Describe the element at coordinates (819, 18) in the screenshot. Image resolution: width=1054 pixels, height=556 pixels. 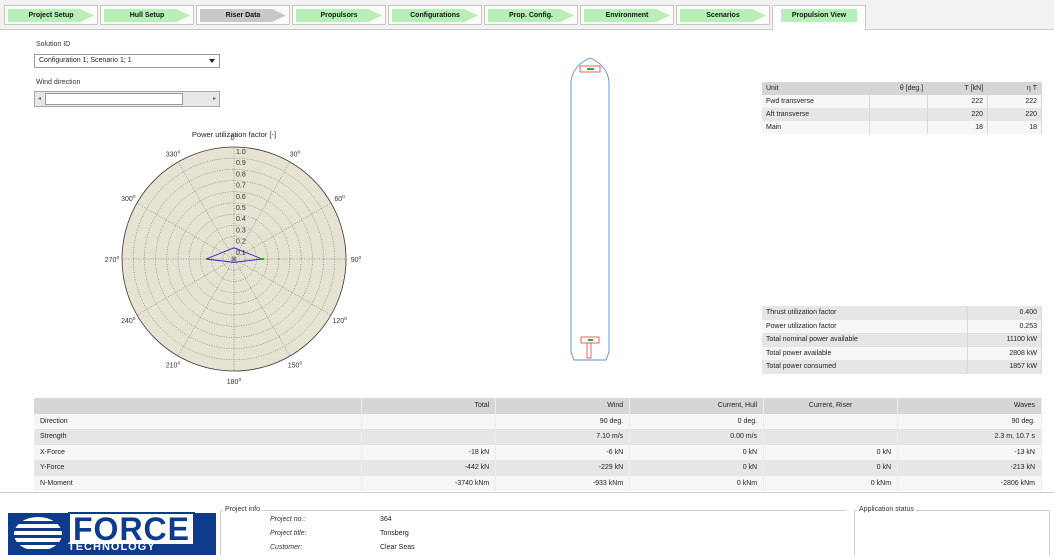
I see `tab-propulsion-view: Propulsion View` at that location.